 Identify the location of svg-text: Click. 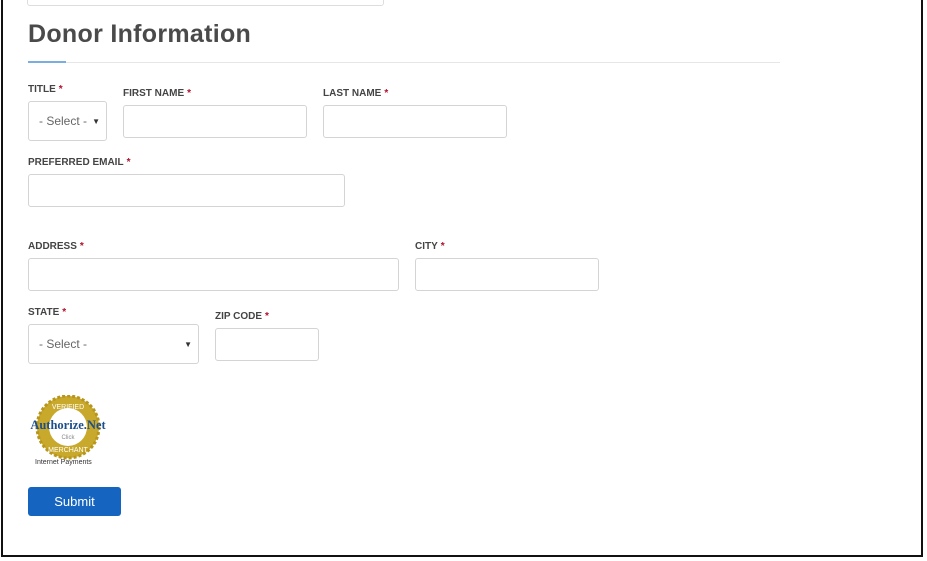
(69, 438).